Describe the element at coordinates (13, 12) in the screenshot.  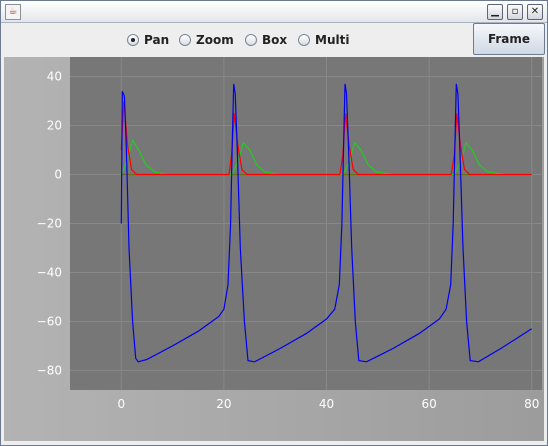
I see `java-coffee-icon: ☕` at that location.